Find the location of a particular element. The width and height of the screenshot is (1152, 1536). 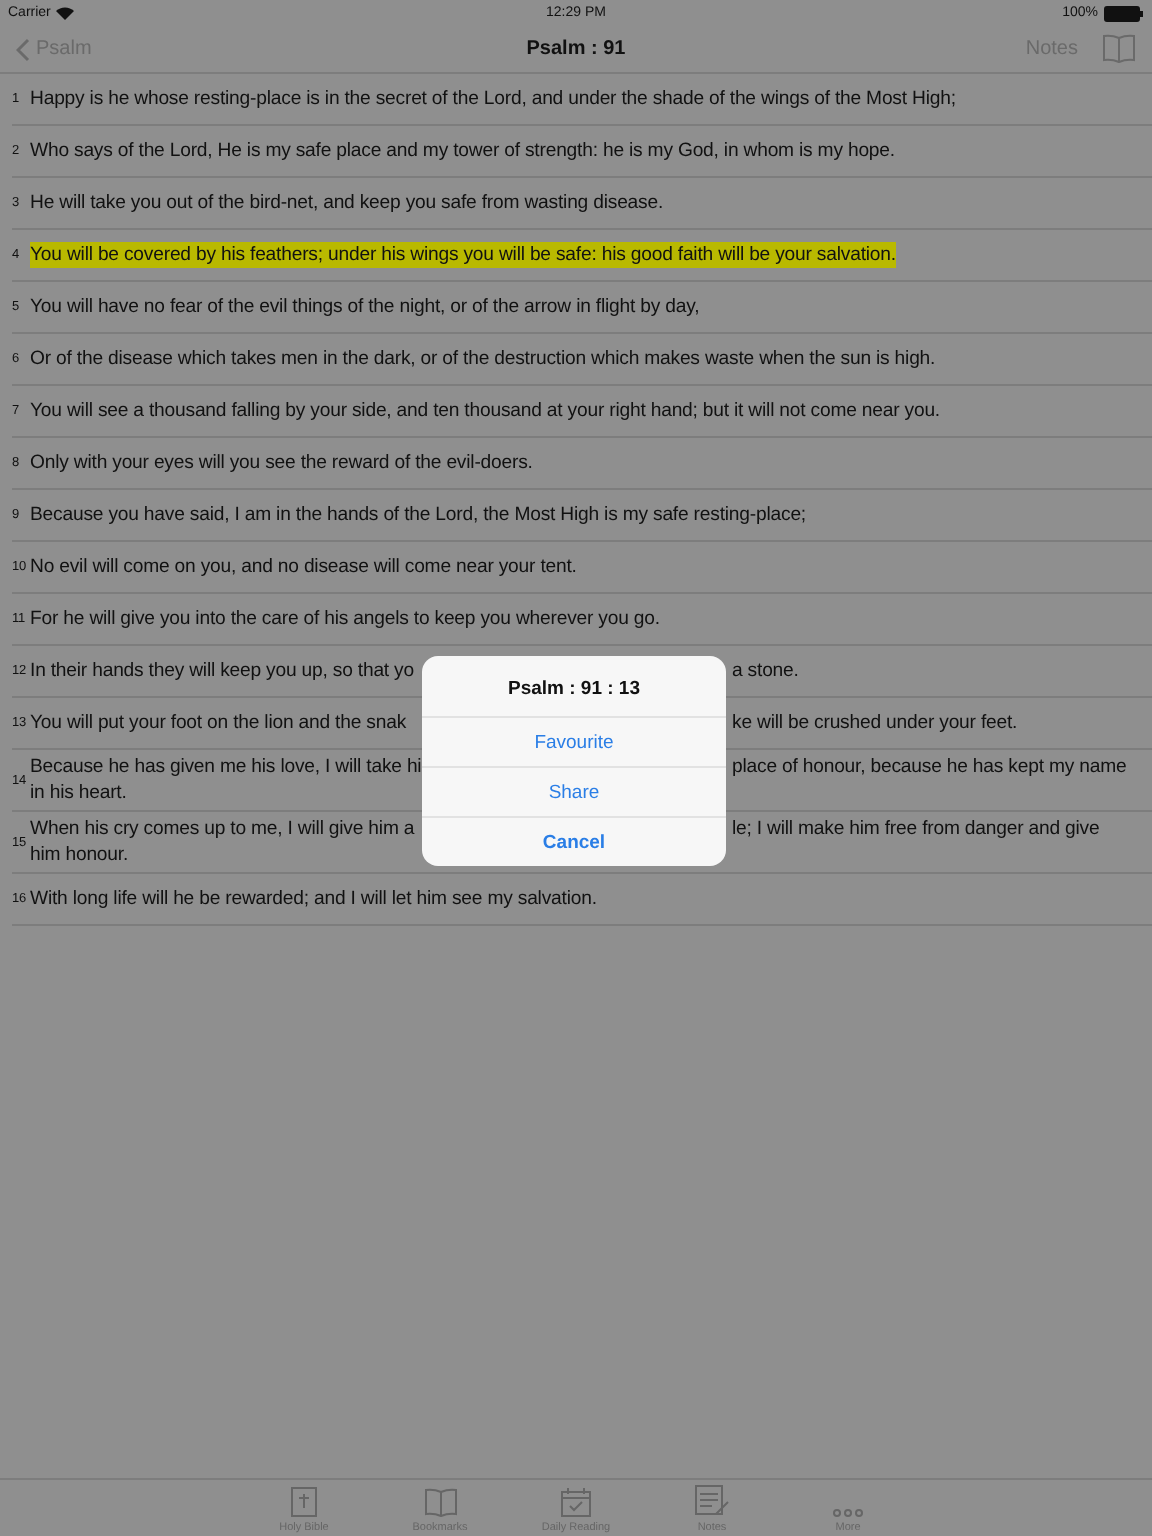

verse-text: Who says of the Lord, He is my safe place and my tower of strength: he is my God, in whom is my hope. is located at coordinates (462, 151).